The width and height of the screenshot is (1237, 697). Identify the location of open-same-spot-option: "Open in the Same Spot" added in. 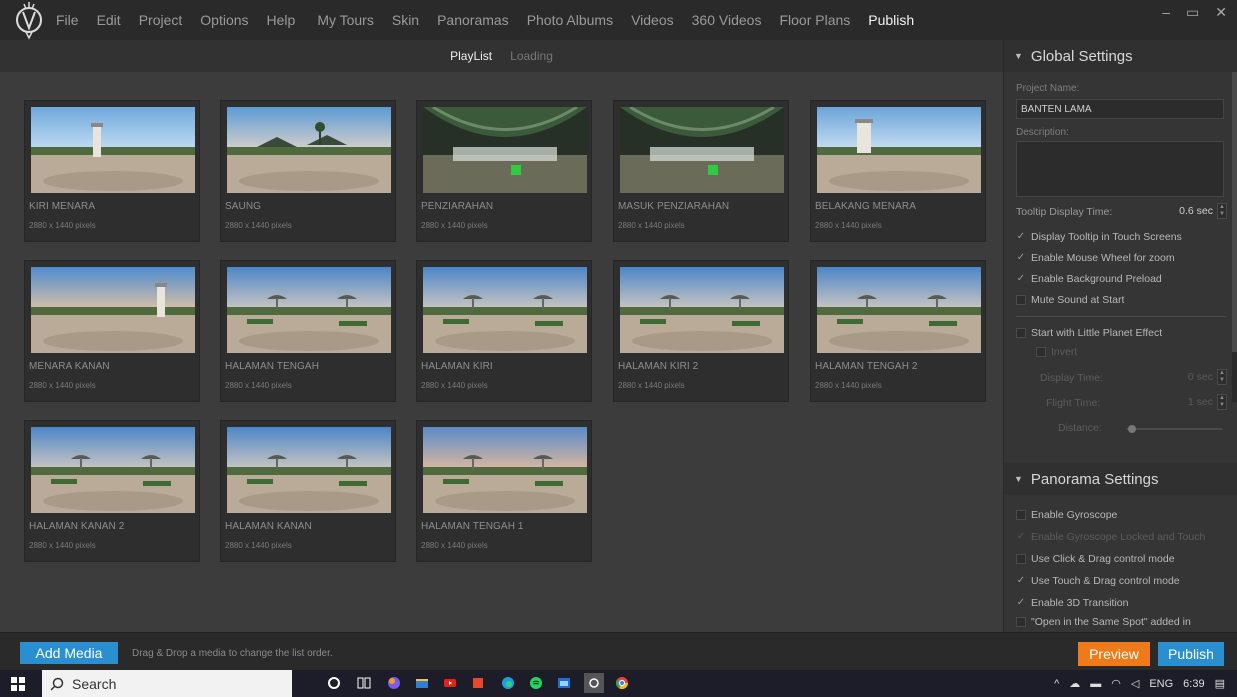
(1122, 622).